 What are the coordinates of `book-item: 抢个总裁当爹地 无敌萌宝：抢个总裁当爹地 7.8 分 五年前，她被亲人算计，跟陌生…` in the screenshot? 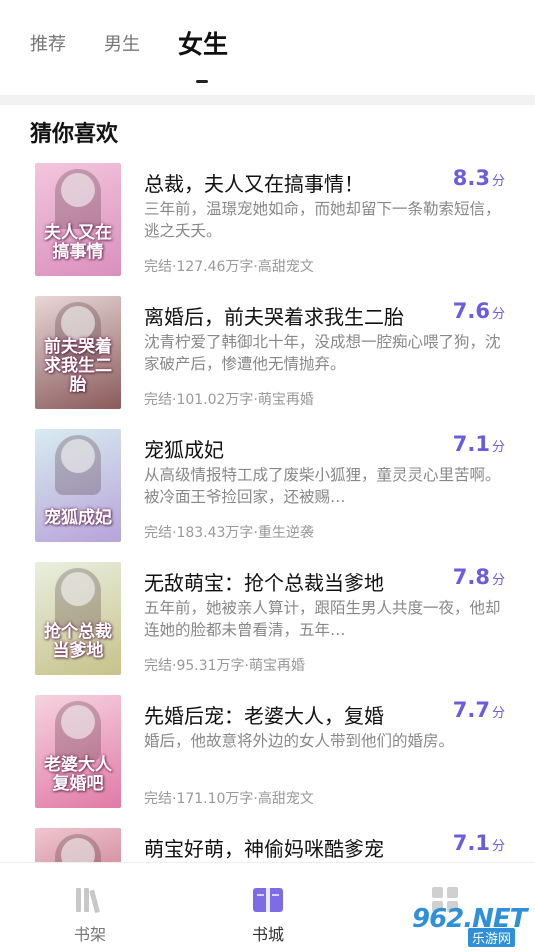 It's located at (267, 625).